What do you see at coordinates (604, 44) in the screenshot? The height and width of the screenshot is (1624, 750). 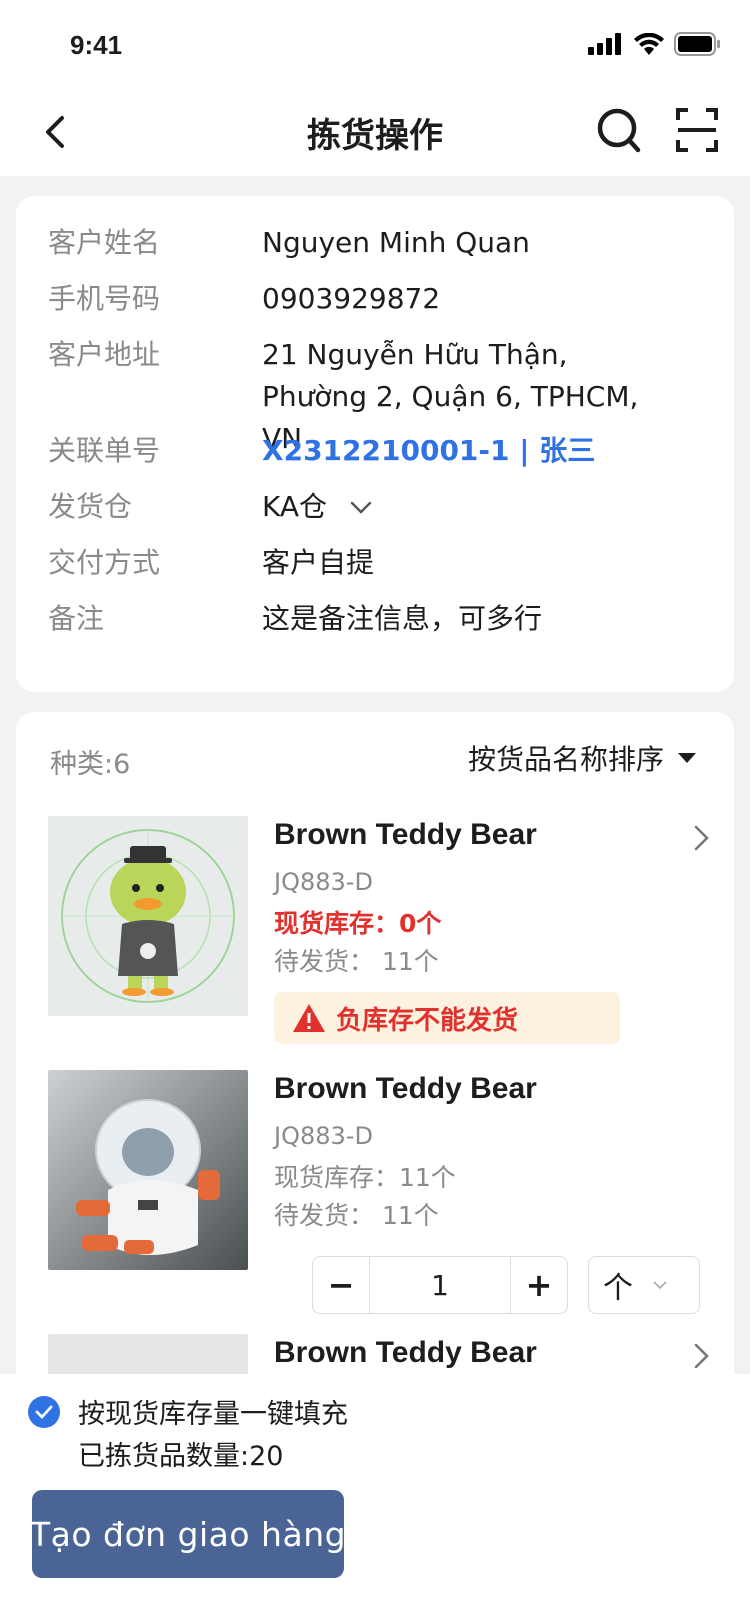 I see `cellular-signal-icon` at bounding box center [604, 44].